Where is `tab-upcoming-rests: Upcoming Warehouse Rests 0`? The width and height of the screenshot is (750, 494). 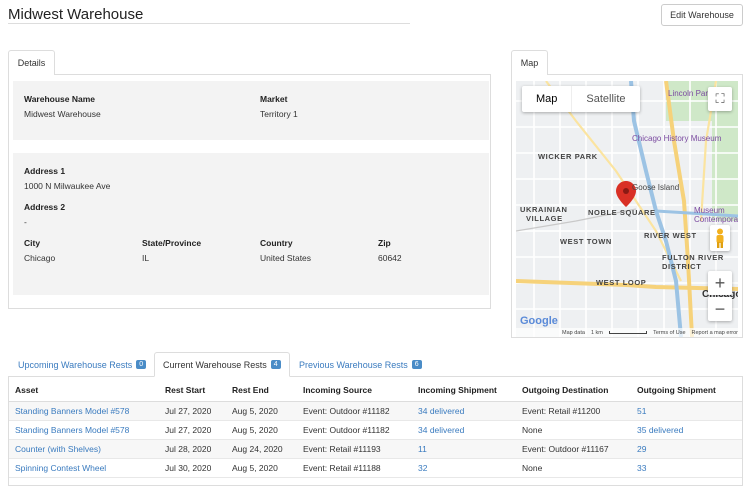
tab-upcoming-rests: Upcoming Warehouse Rests 0 is located at coordinates (82, 364).